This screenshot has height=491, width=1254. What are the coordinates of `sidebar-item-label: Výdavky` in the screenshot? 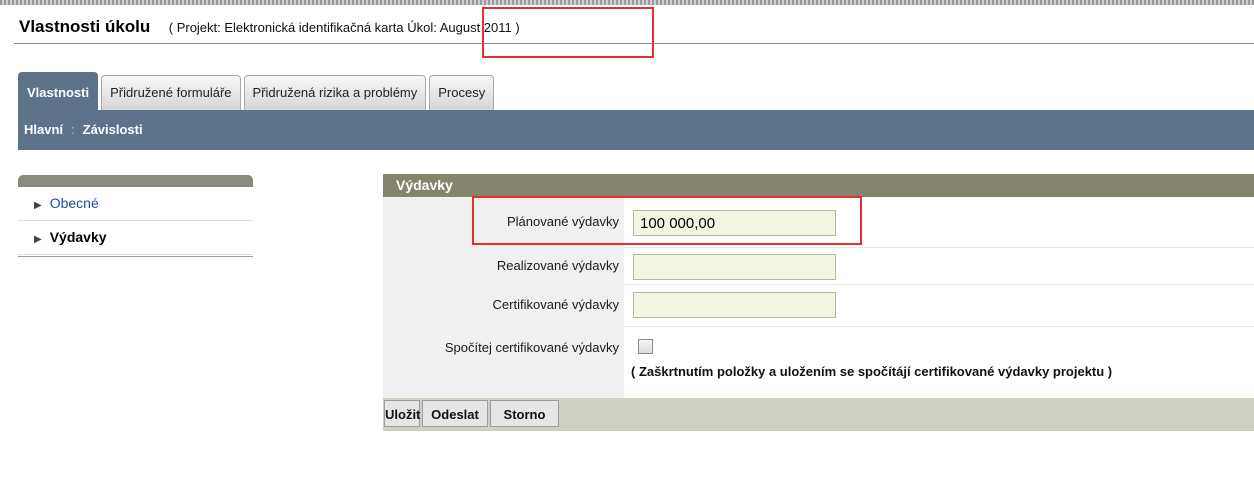 It's located at (78, 237).